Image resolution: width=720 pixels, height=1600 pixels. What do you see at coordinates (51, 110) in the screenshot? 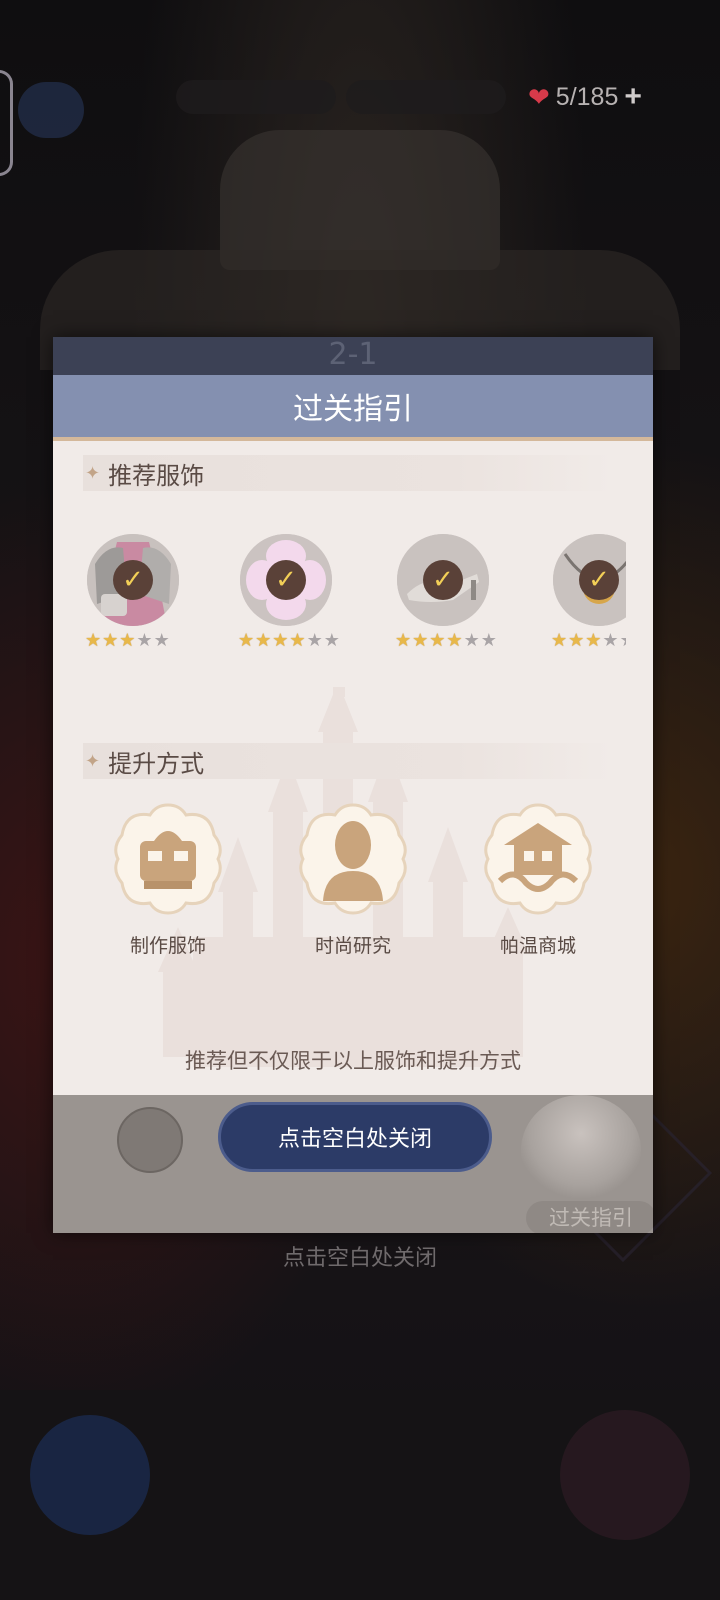
I see `back-button` at bounding box center [51, 110].